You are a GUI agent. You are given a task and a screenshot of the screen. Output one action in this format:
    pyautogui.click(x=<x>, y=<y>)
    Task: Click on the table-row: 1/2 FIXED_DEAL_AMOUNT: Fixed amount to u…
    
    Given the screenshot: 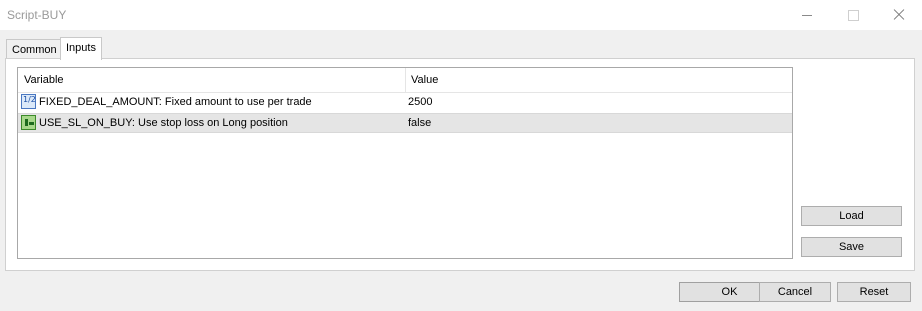 What is the action you would take?
    pyautogui.click(x=405, y=103)
    